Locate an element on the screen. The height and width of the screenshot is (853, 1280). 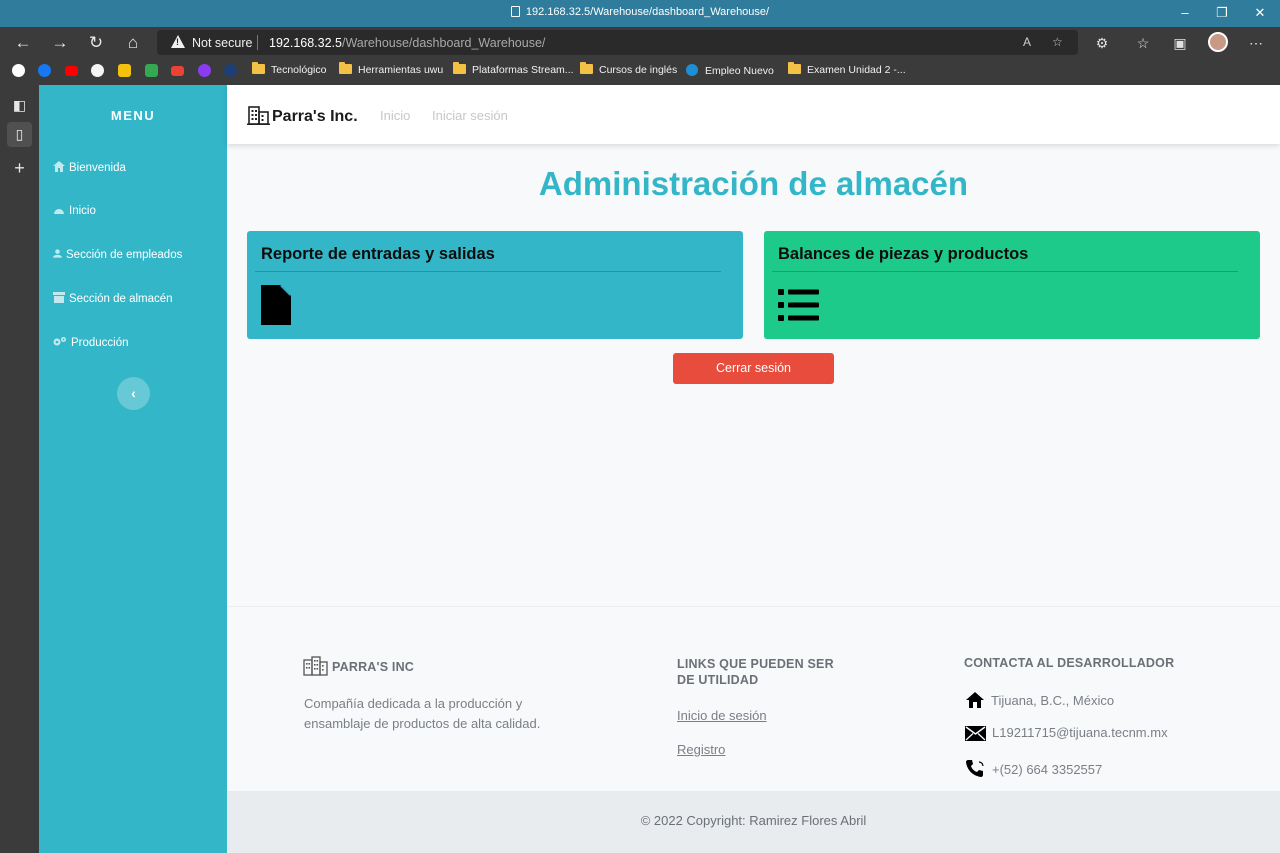
top-navbar: Parra's Inc. Inicio Iniciar sesión is located at coordinates (753, 114).